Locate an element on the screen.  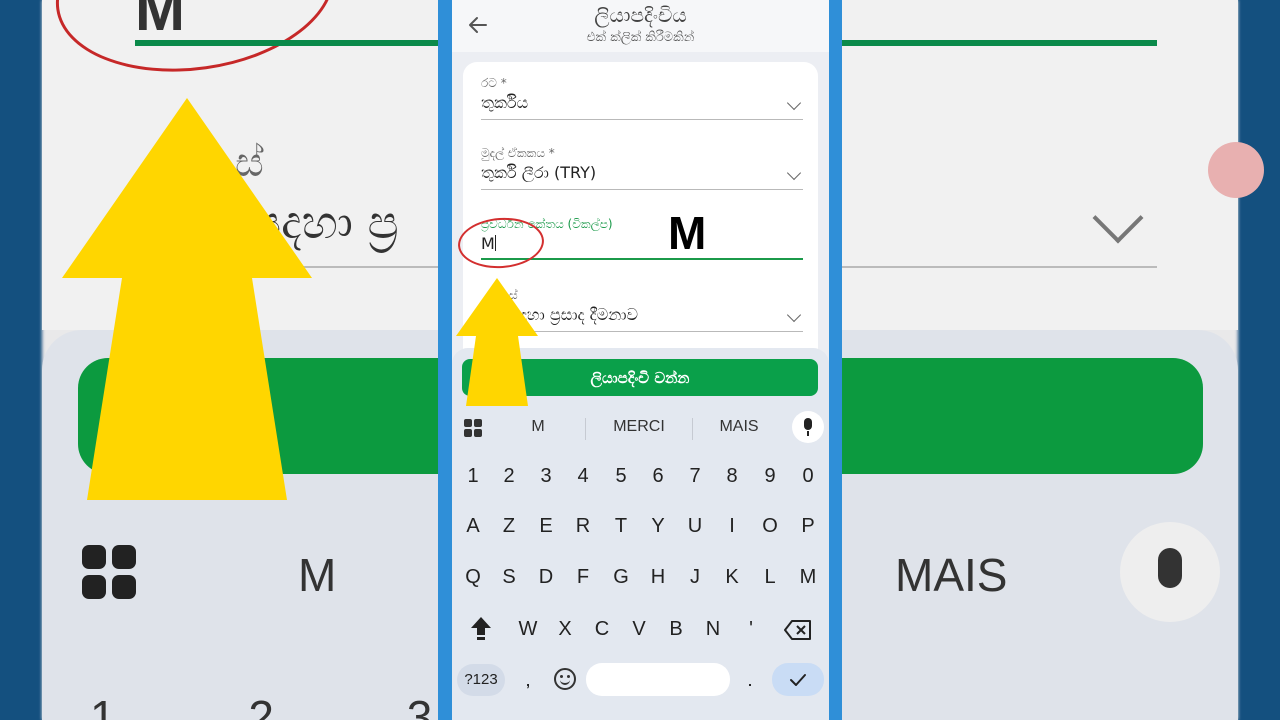
currency-label: මුදල් ඒකකය * is located at coordinates (518, 153).